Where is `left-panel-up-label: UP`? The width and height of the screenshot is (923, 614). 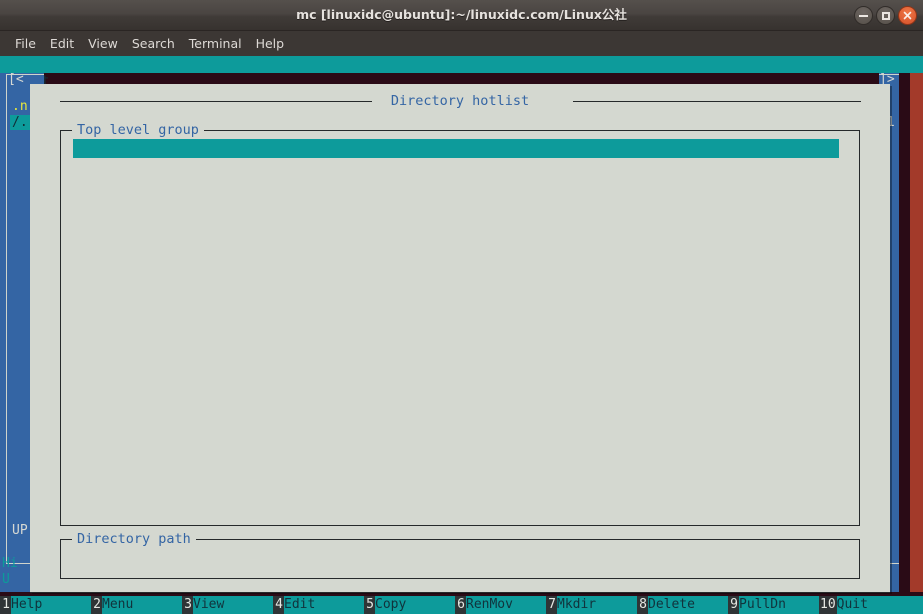
left-panel-up-label: UP is located at coordinates (20, 530).